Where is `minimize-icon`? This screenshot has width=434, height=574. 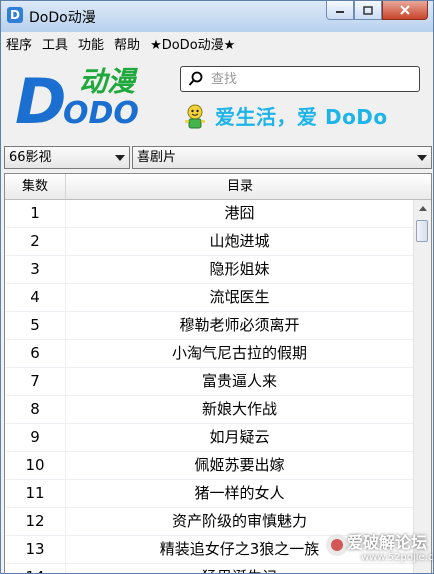 minimize-icon is located at coordinates (340, 12).